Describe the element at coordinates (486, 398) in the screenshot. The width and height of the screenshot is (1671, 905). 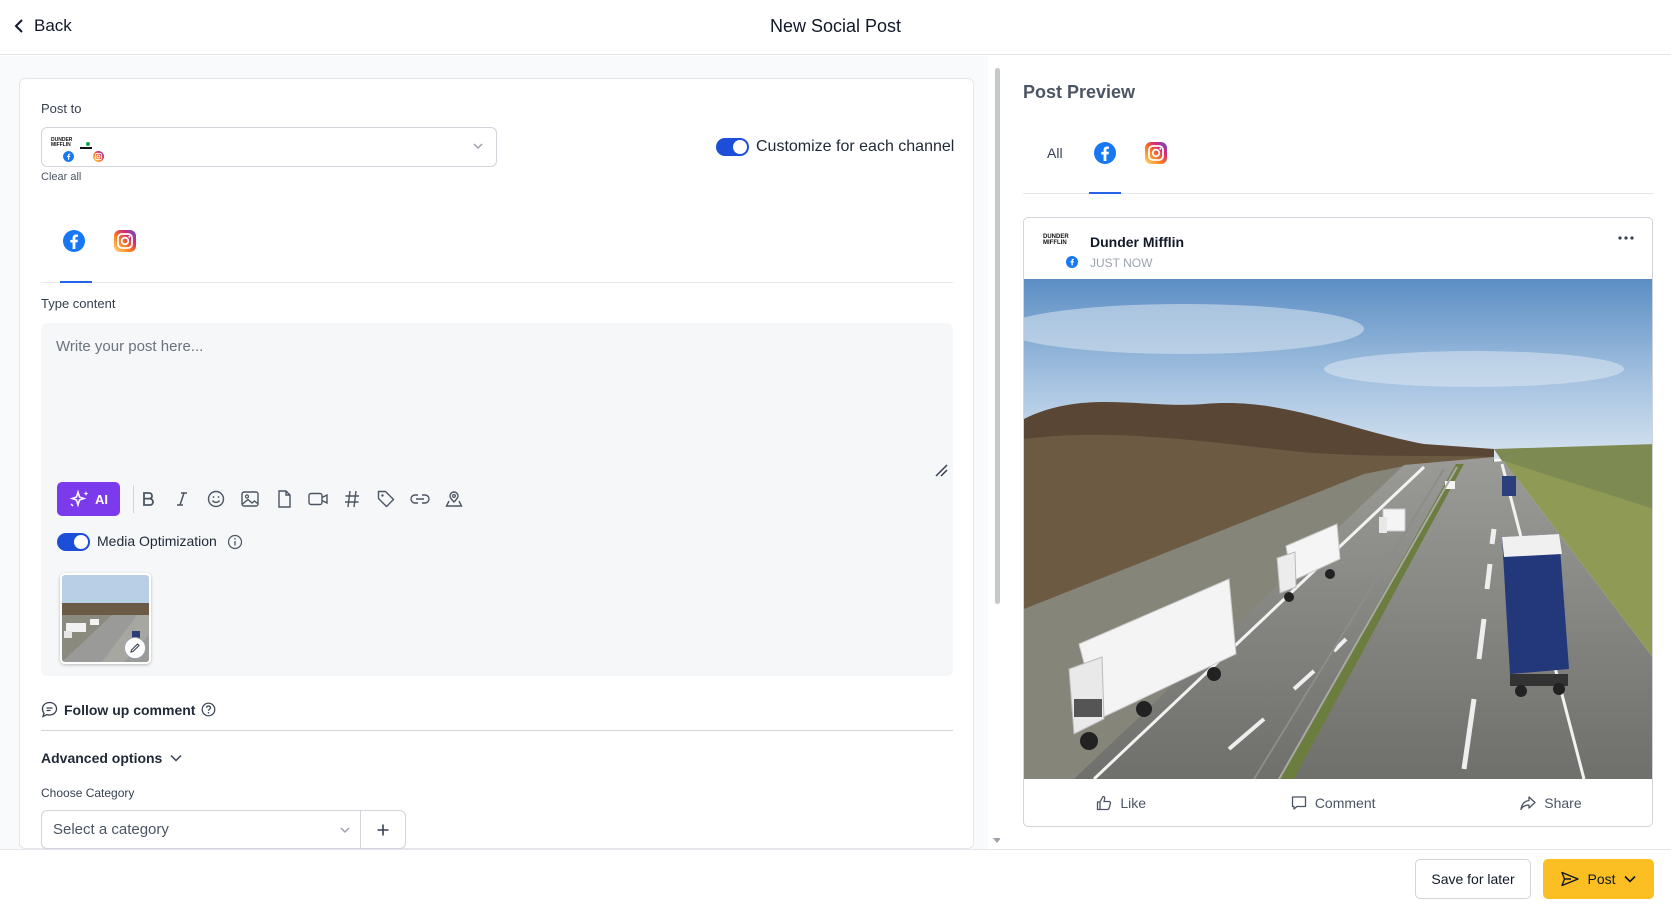
I see `post-content-input` at that location.